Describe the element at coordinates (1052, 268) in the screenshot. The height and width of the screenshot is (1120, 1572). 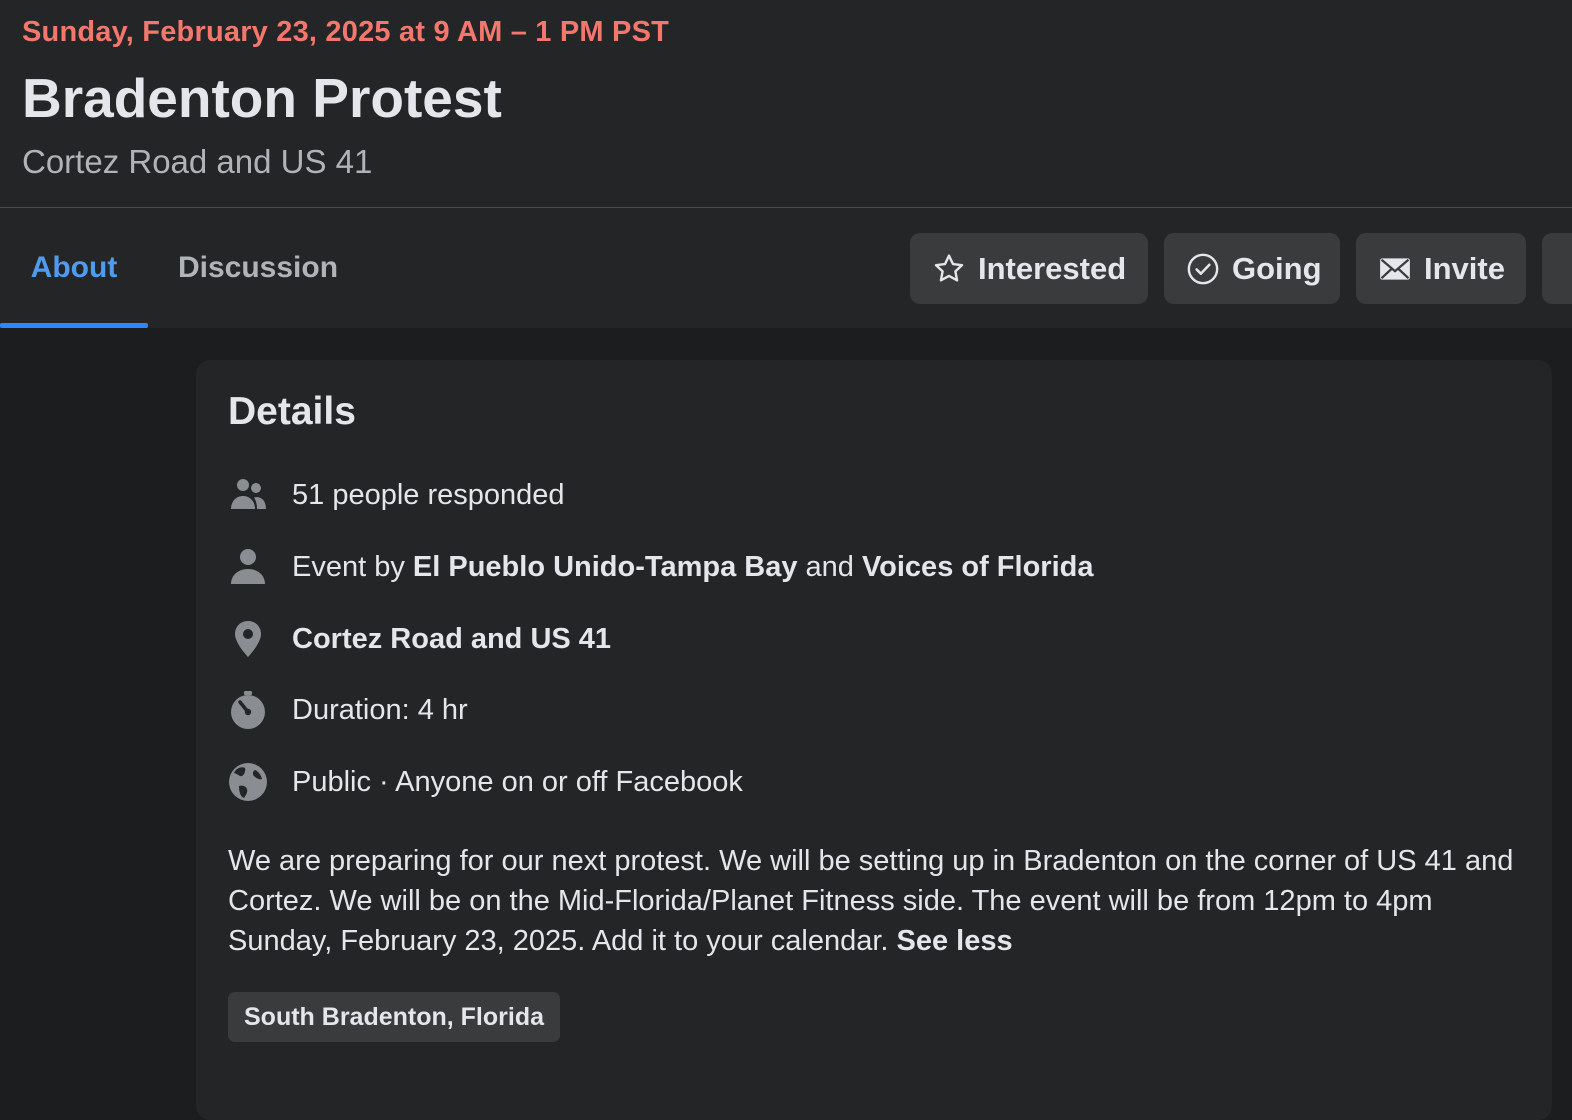
I see `interested-label: Interested` at that location.